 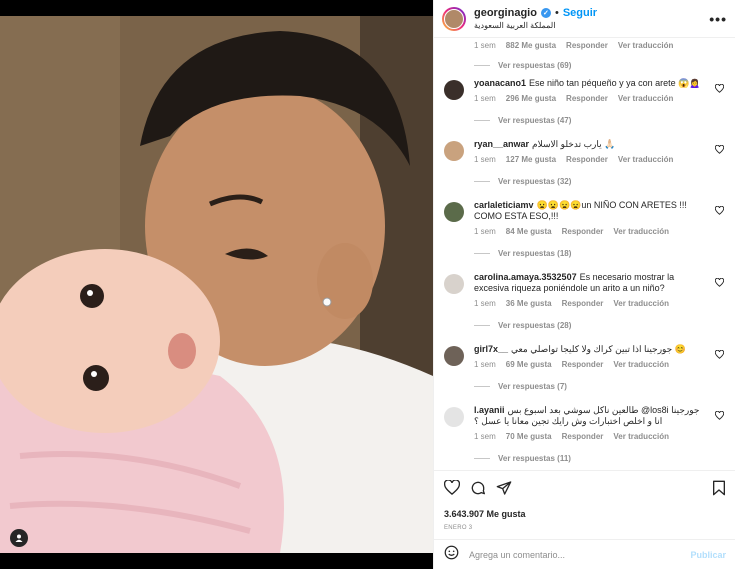 What do you see at coordinates (535, 65) in the screenshot?
I see `view-replies-label: Ver respuestas (69)` at bounding box center [535, 65].